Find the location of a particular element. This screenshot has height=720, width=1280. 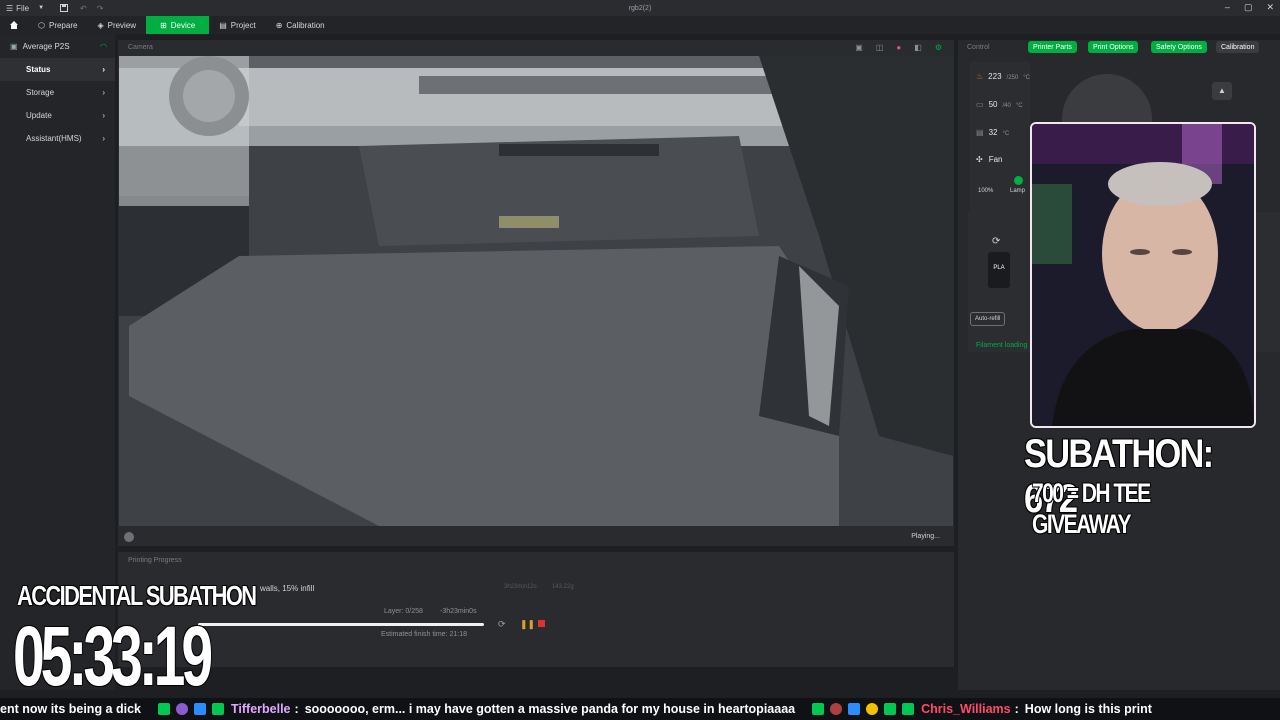

lamp-icon is located at coordinates (1018, 180).